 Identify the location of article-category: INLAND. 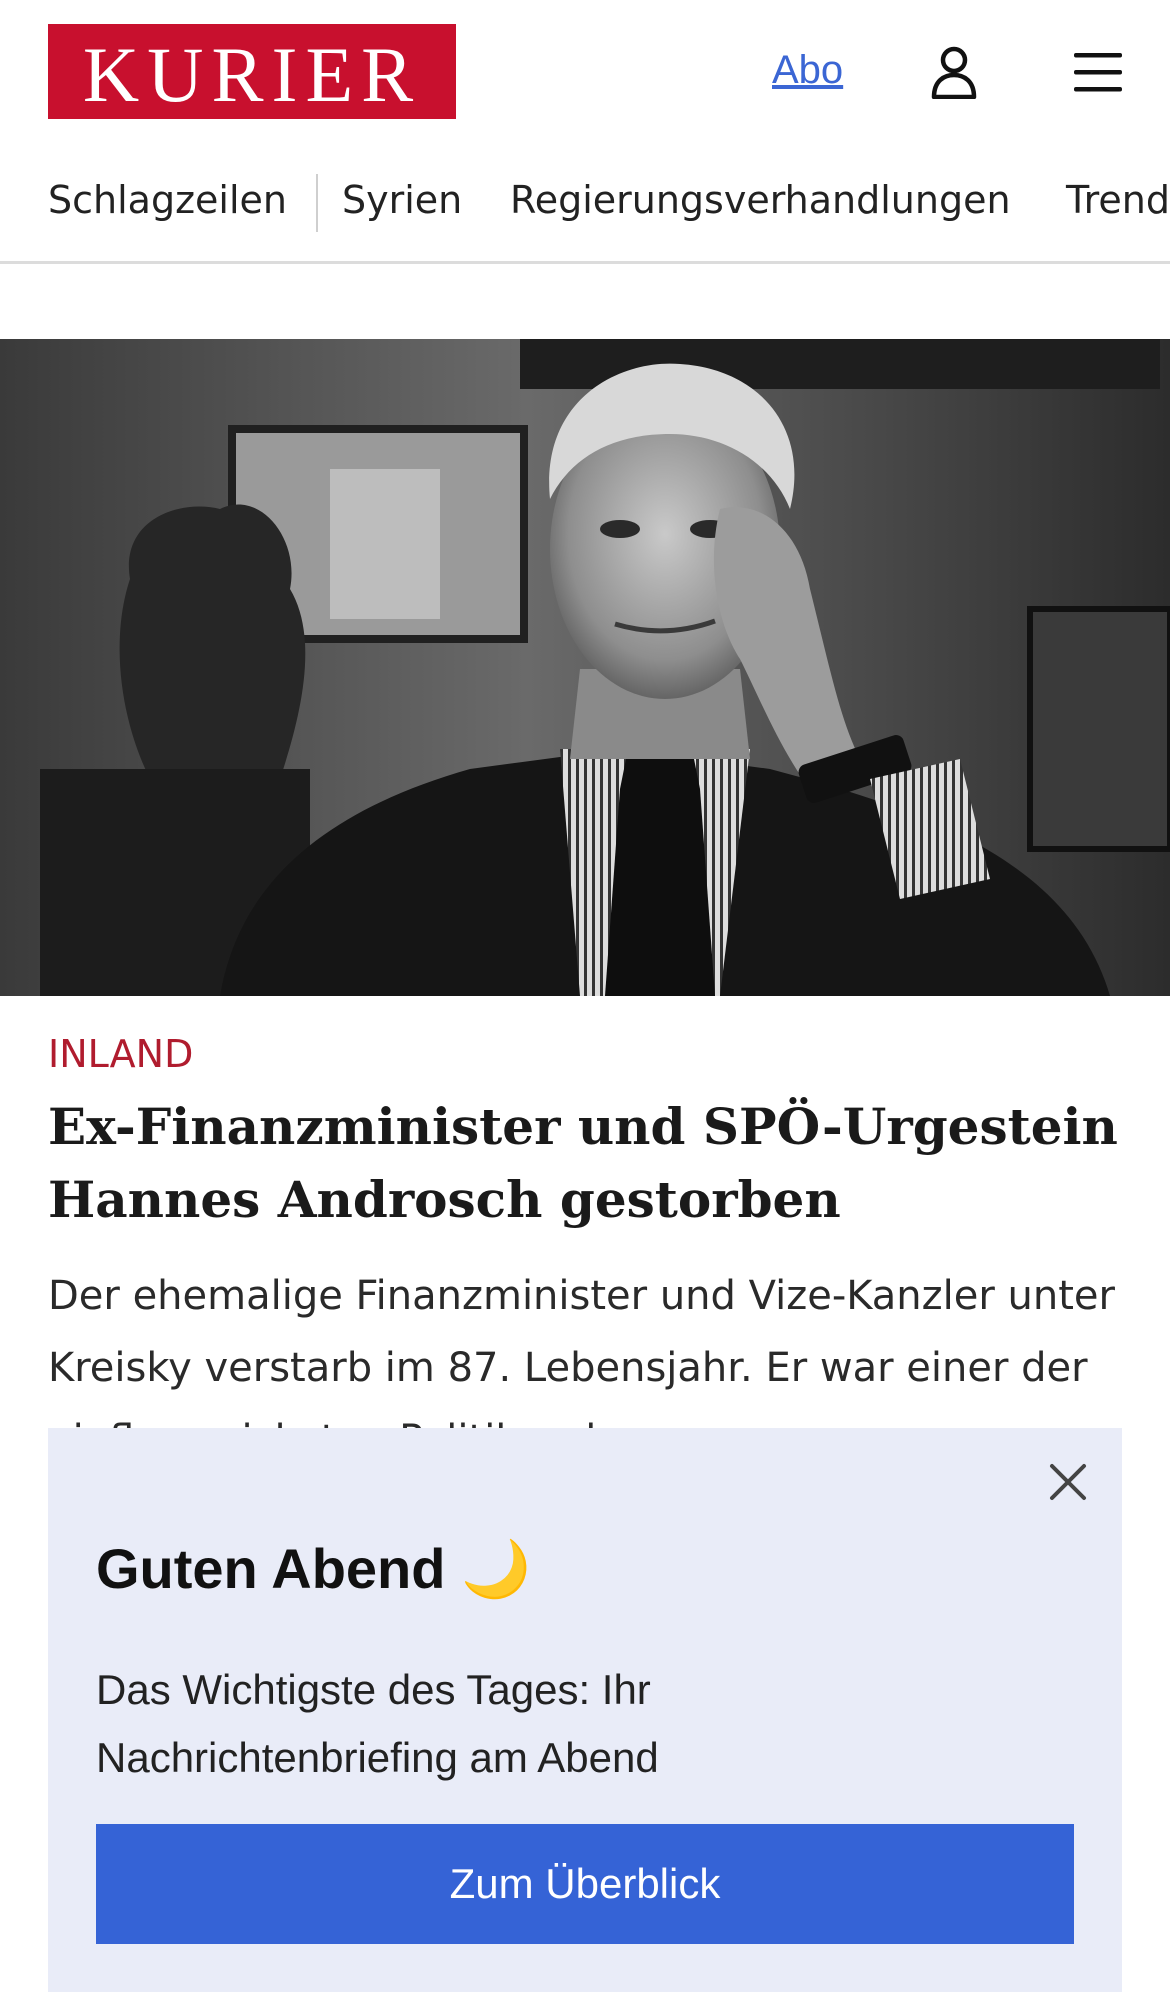
(120, 1054).